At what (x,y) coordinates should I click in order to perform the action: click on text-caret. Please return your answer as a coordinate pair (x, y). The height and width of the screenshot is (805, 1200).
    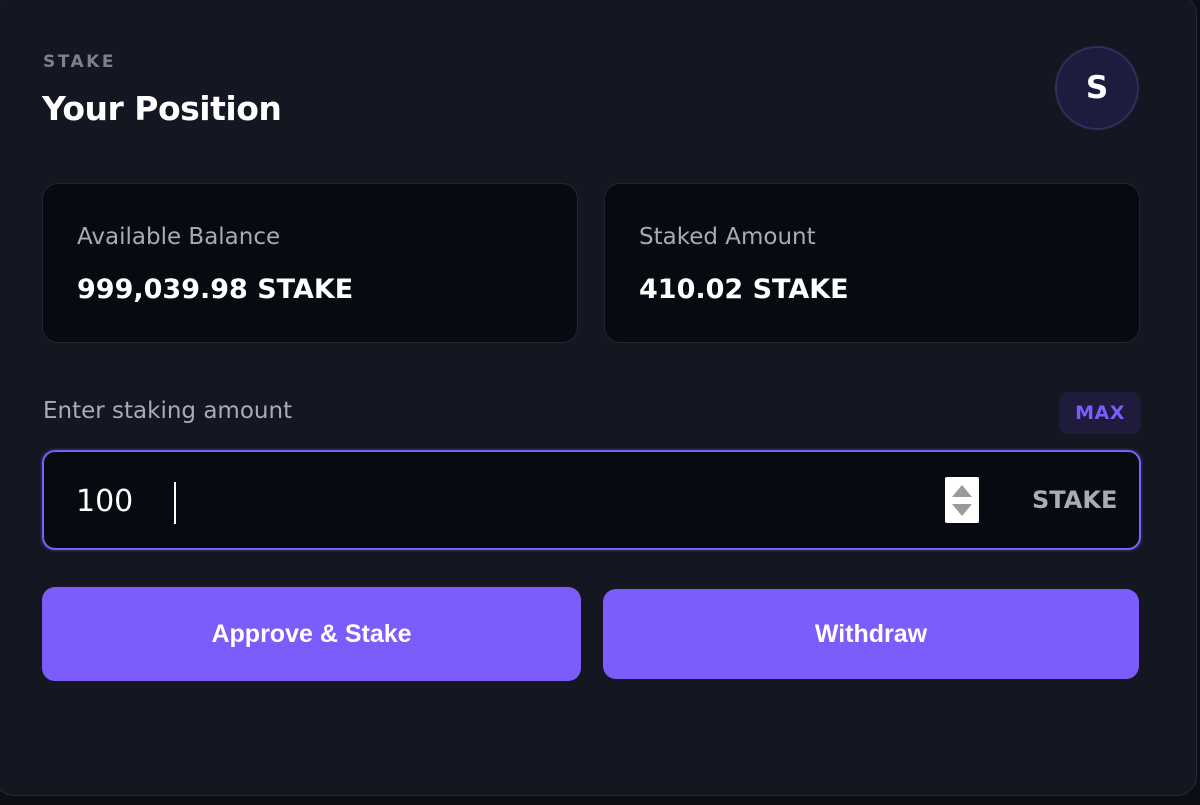
    Looking at the image, I should click on (175, 503).